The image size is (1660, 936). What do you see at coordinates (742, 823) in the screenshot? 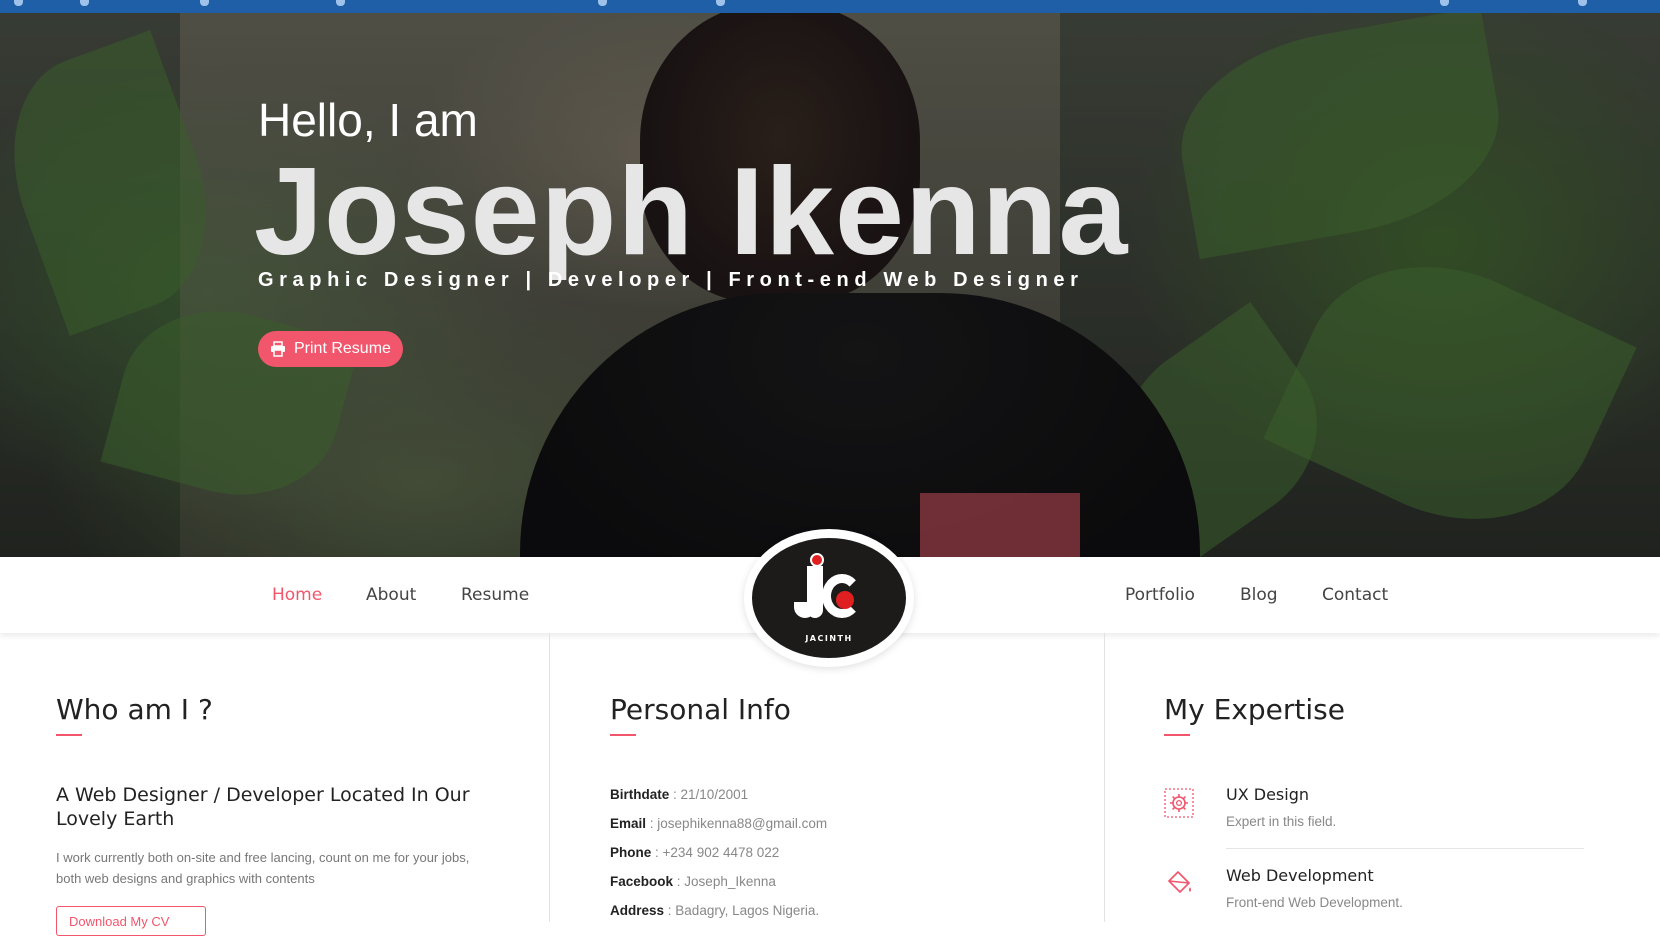
I see `info-value: josephikenna88@gmail.com` at bounding box center [742, 823].